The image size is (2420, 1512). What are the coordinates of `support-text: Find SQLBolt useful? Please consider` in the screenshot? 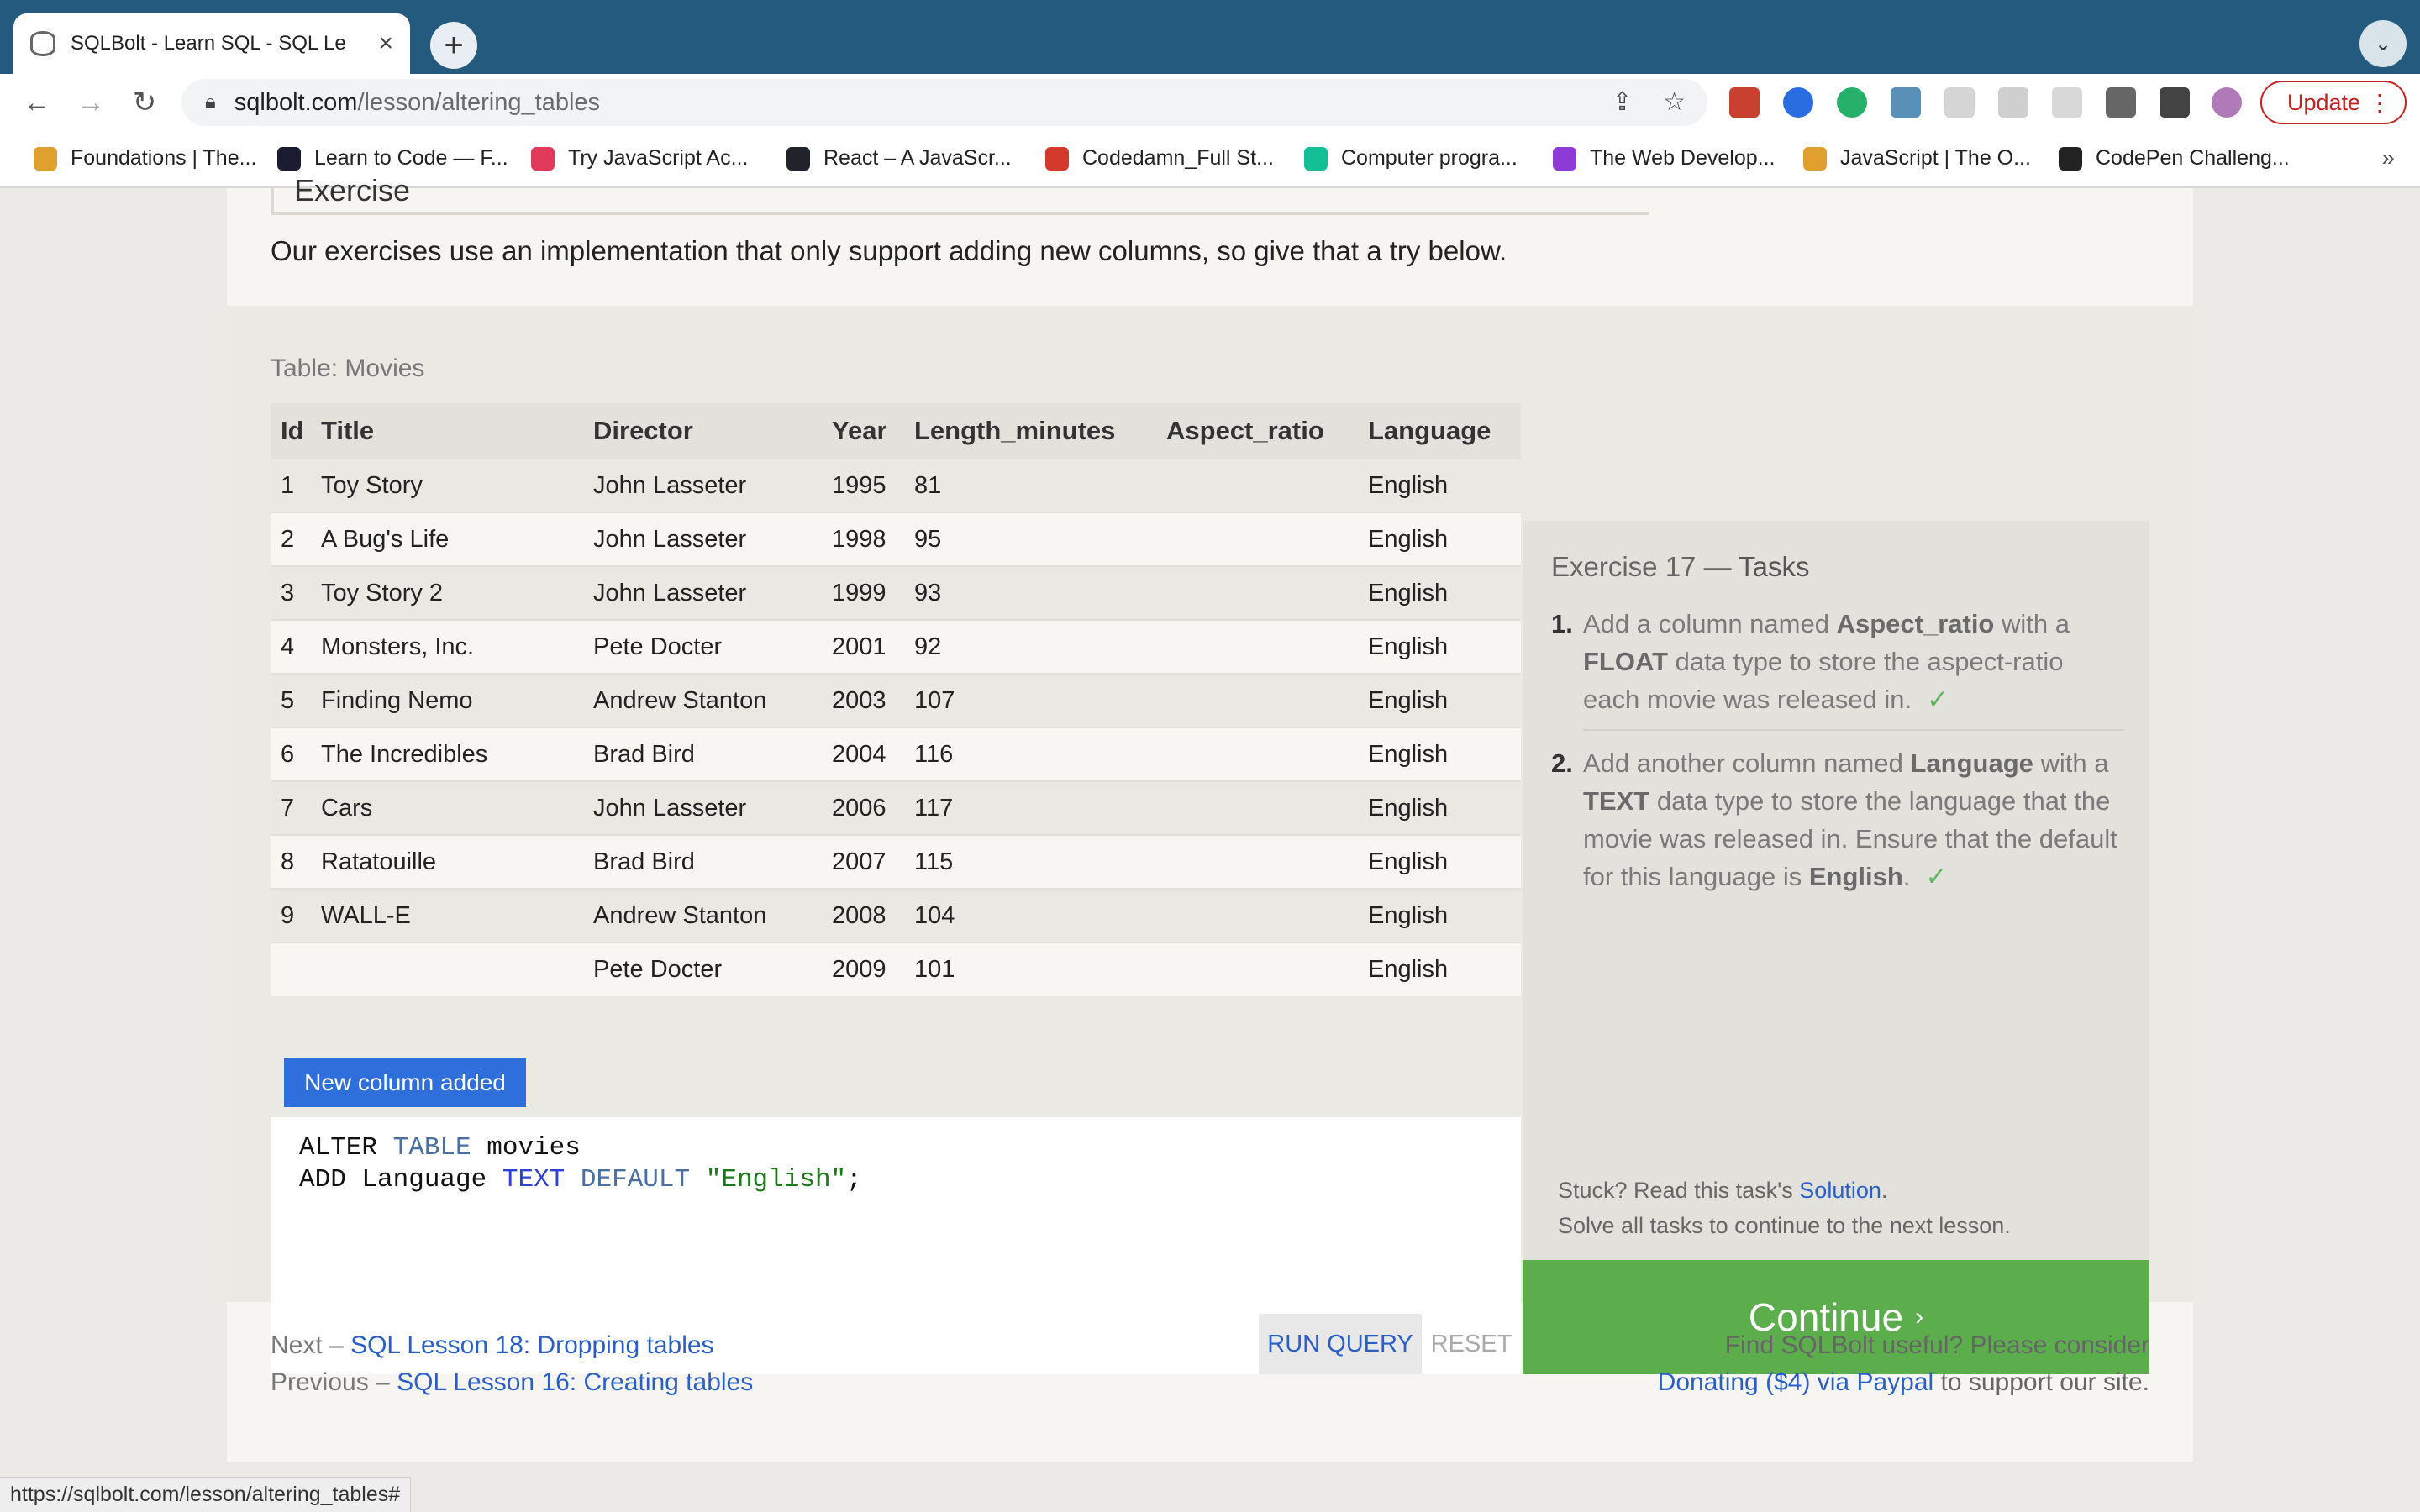 It's located at (1936, 1345).